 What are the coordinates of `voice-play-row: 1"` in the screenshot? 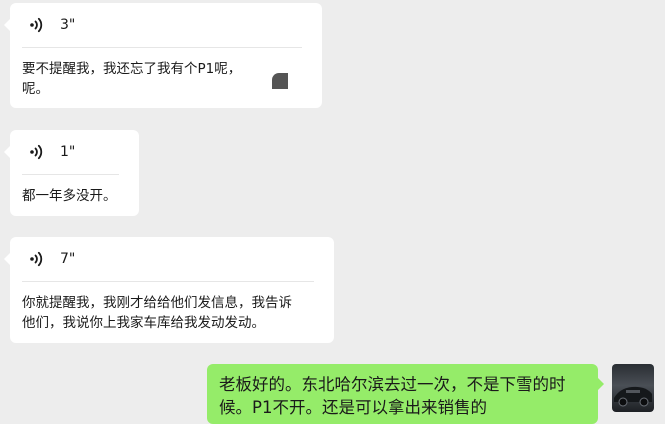 It's located at (51, 152).